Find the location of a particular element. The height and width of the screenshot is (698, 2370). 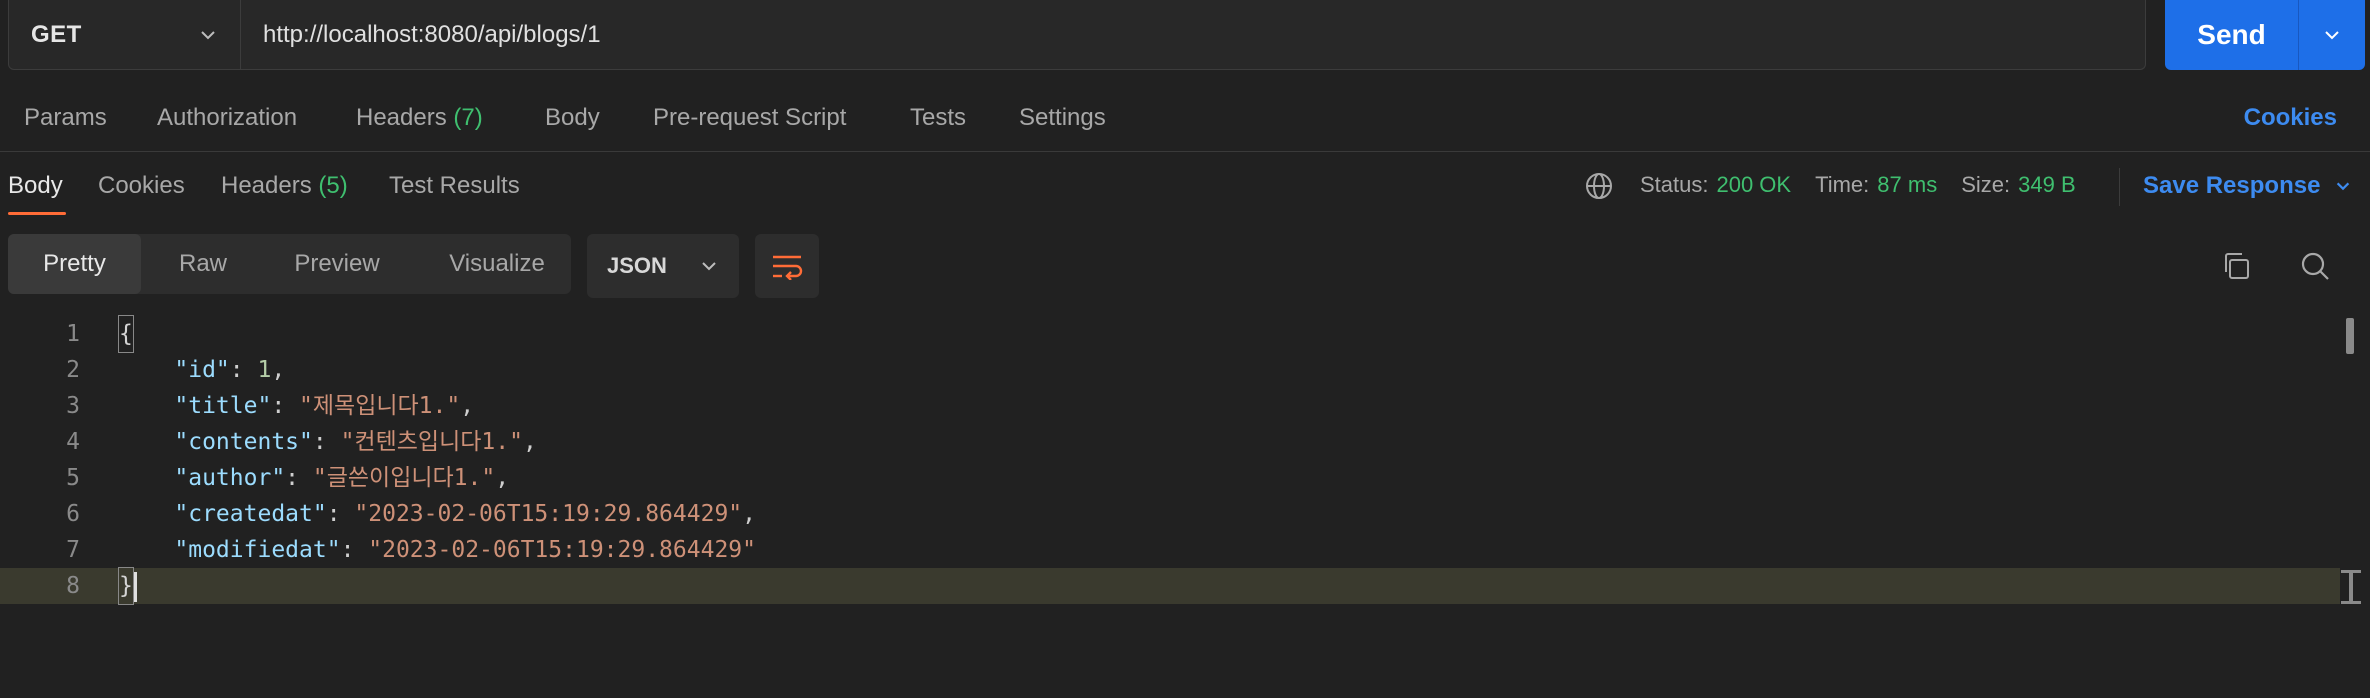

globe-icon is located at coordinates (1599, 186).